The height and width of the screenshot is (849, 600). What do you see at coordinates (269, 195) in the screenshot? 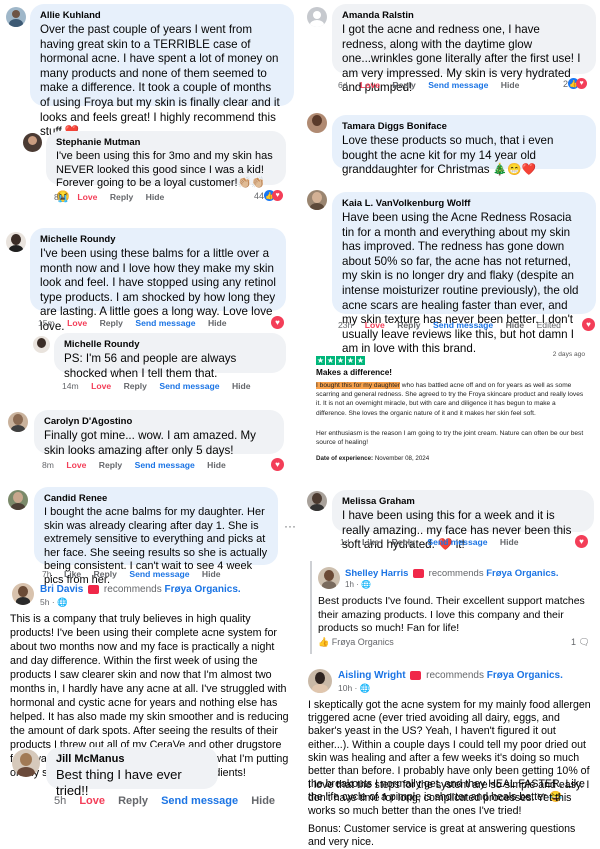
I see `reaction-count: 44 👍 ♥` at bounding box center [269, 195].